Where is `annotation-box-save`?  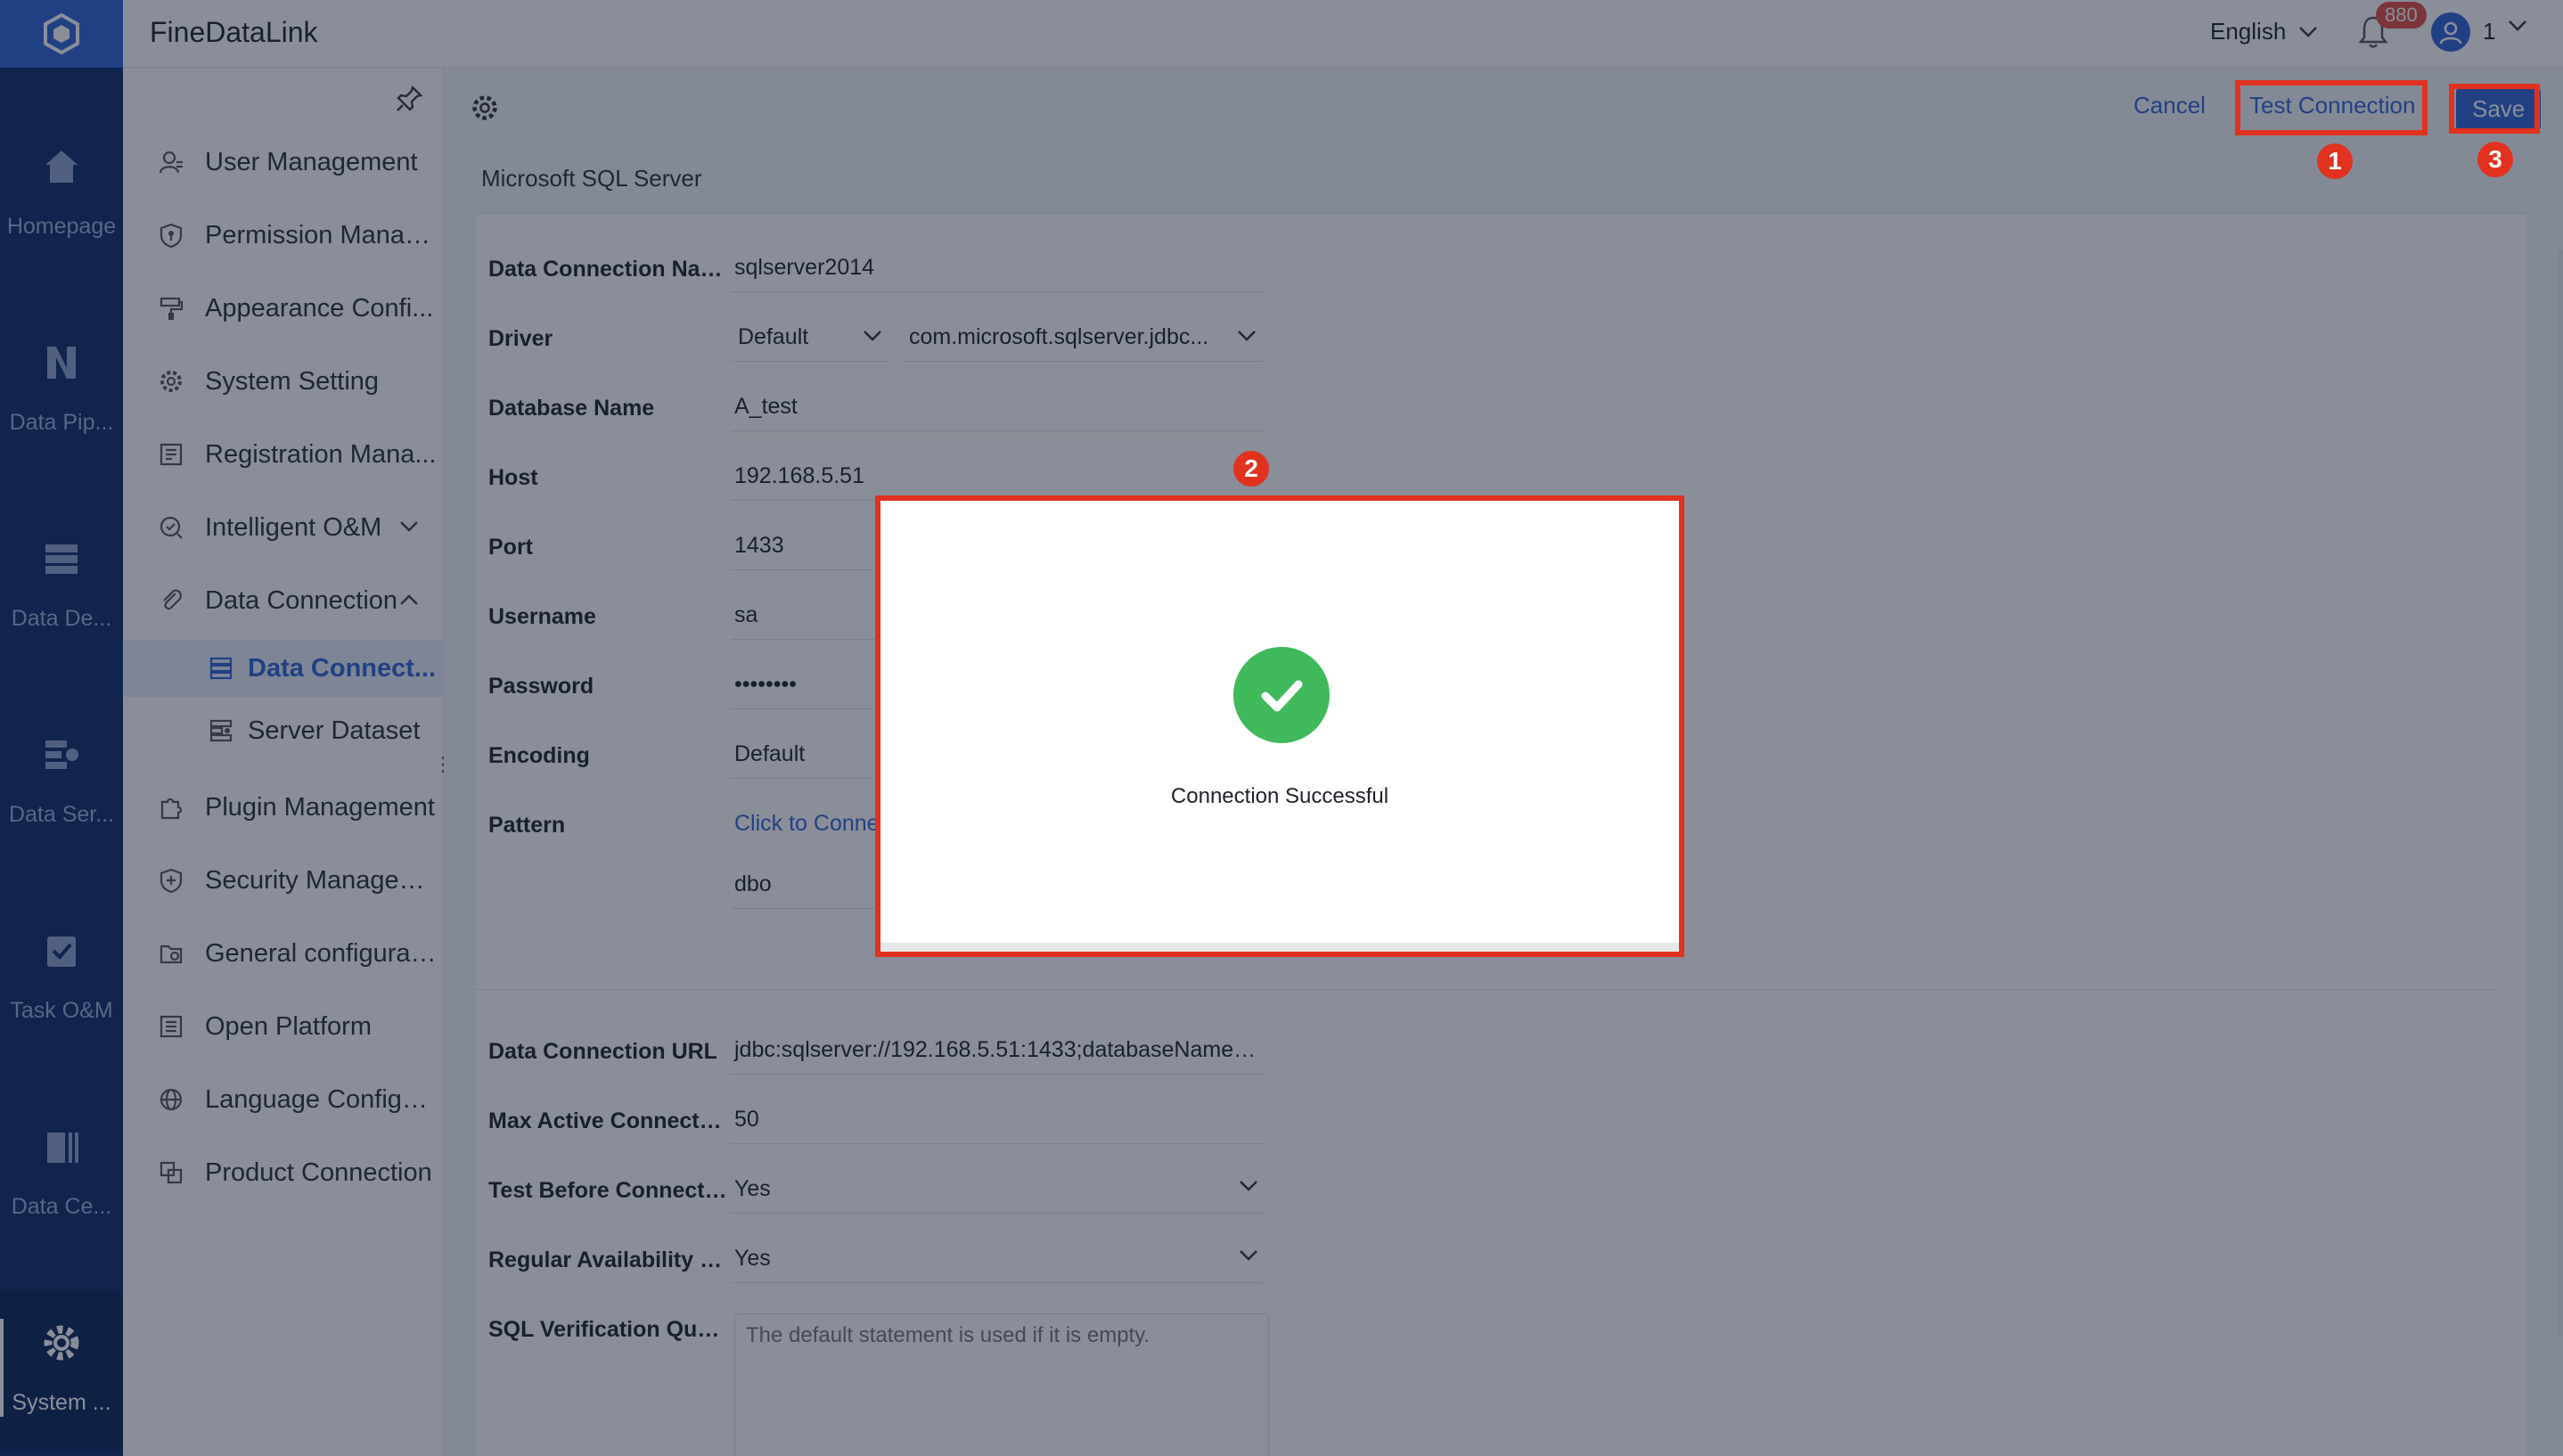 annotation-box-save is located at coordinates (2494, 109).